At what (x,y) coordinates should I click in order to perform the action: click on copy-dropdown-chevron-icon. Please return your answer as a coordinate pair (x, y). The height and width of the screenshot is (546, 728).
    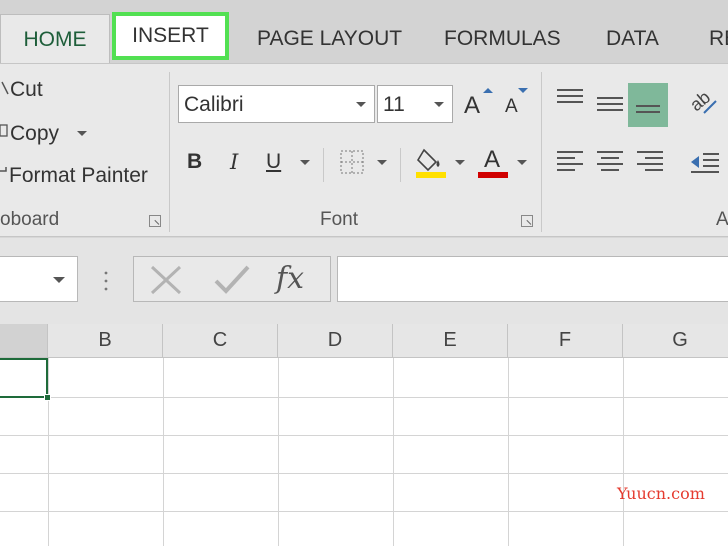
    Looking at the image, I should click on (82, 133).